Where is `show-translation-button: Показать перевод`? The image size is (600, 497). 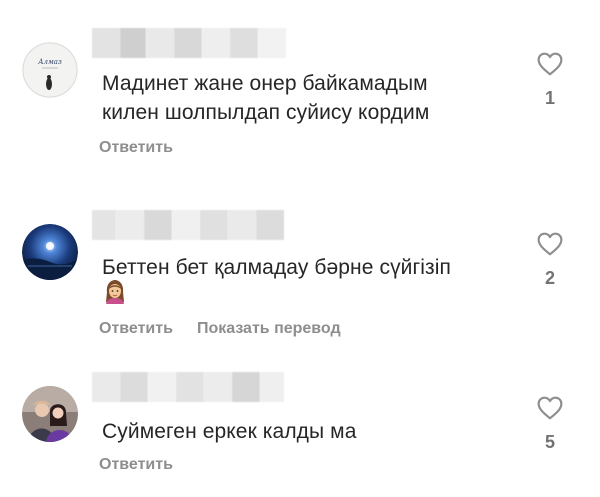 show-translation-button: Показать перевод is located at coordinates (269, 329).